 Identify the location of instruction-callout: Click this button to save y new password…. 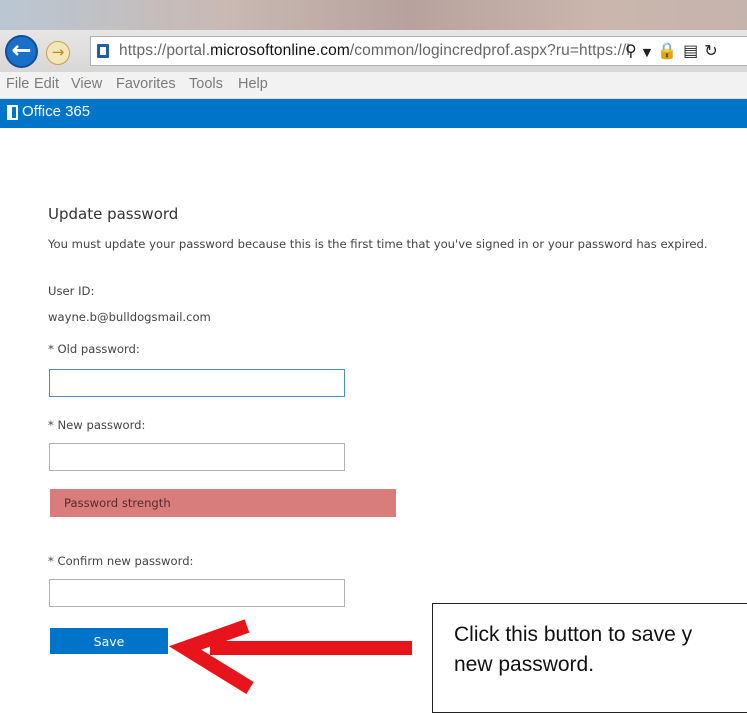
(589, 658).